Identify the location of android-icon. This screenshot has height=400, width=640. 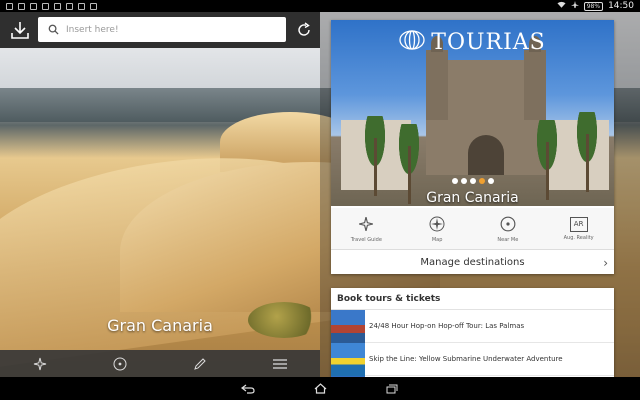
(81, 6).